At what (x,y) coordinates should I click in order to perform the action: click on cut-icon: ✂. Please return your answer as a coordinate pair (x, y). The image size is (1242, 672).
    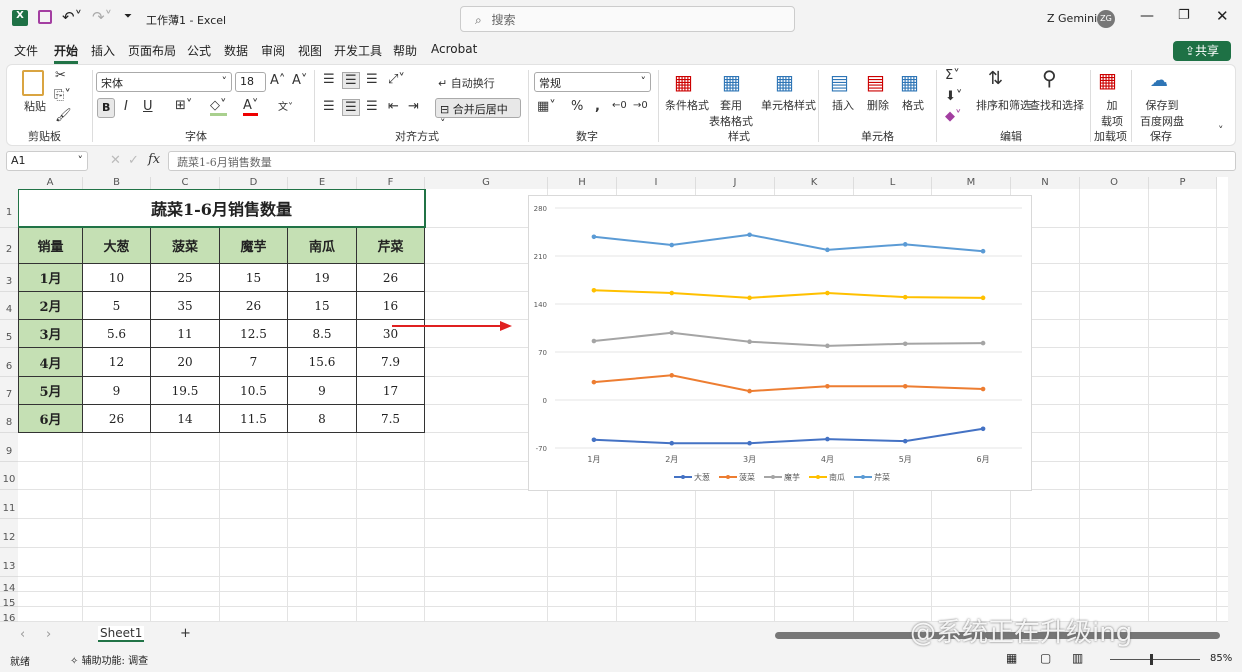
    Looking at the image, I should click on (60, 75).